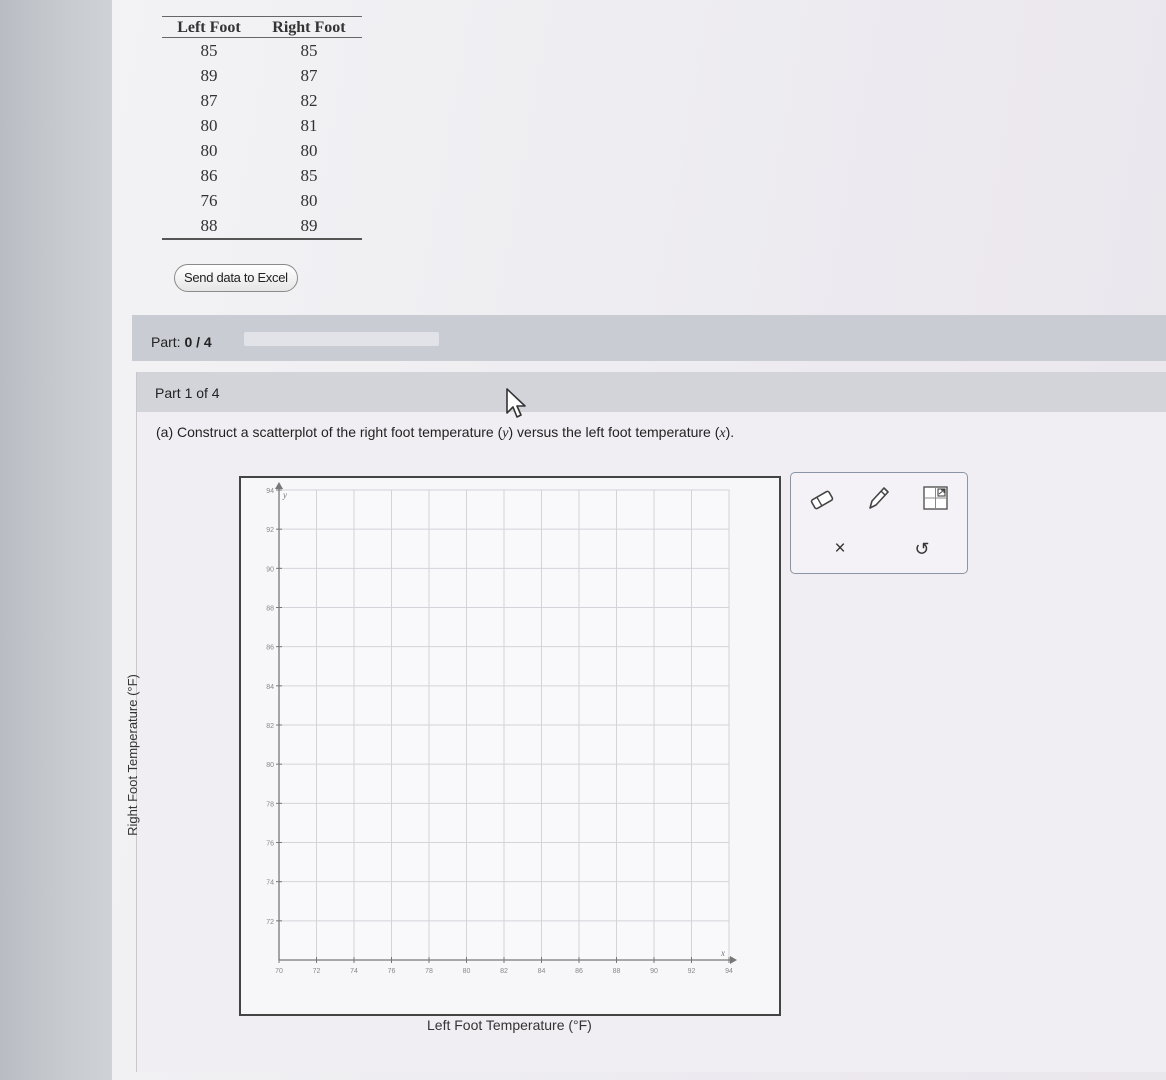  Describe the element at coordinates (651, 392) in the screenshot. I see `part-header: Part 1 of 4` at that location.